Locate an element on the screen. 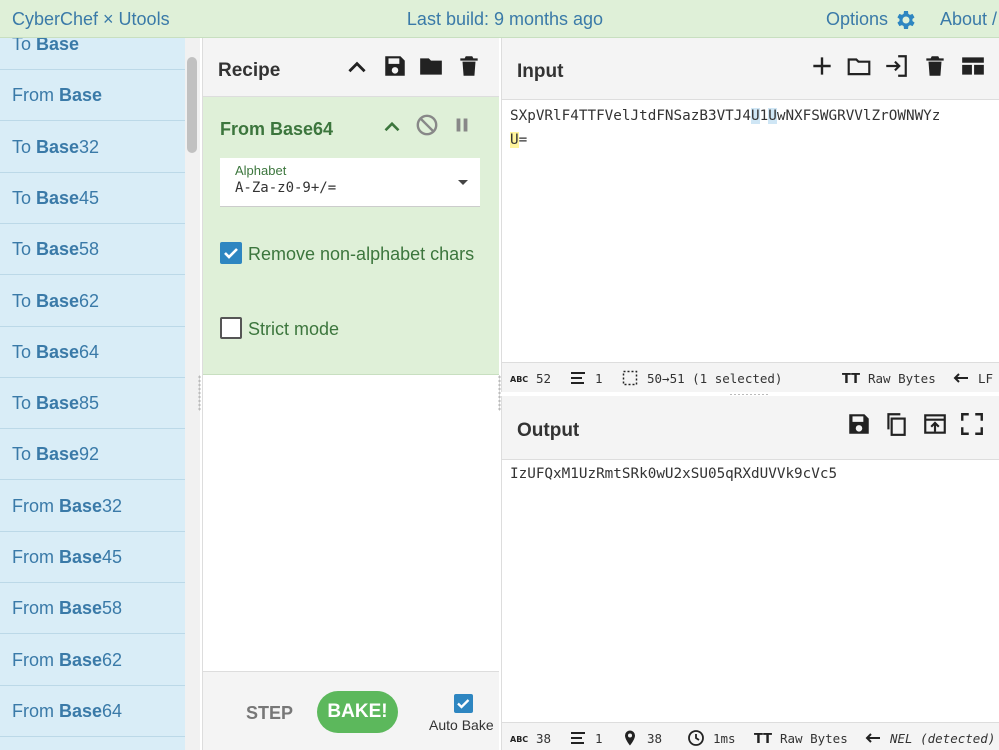 This screenshot has height=750, width=999. selection-icon is located at coordinates (630, 378).